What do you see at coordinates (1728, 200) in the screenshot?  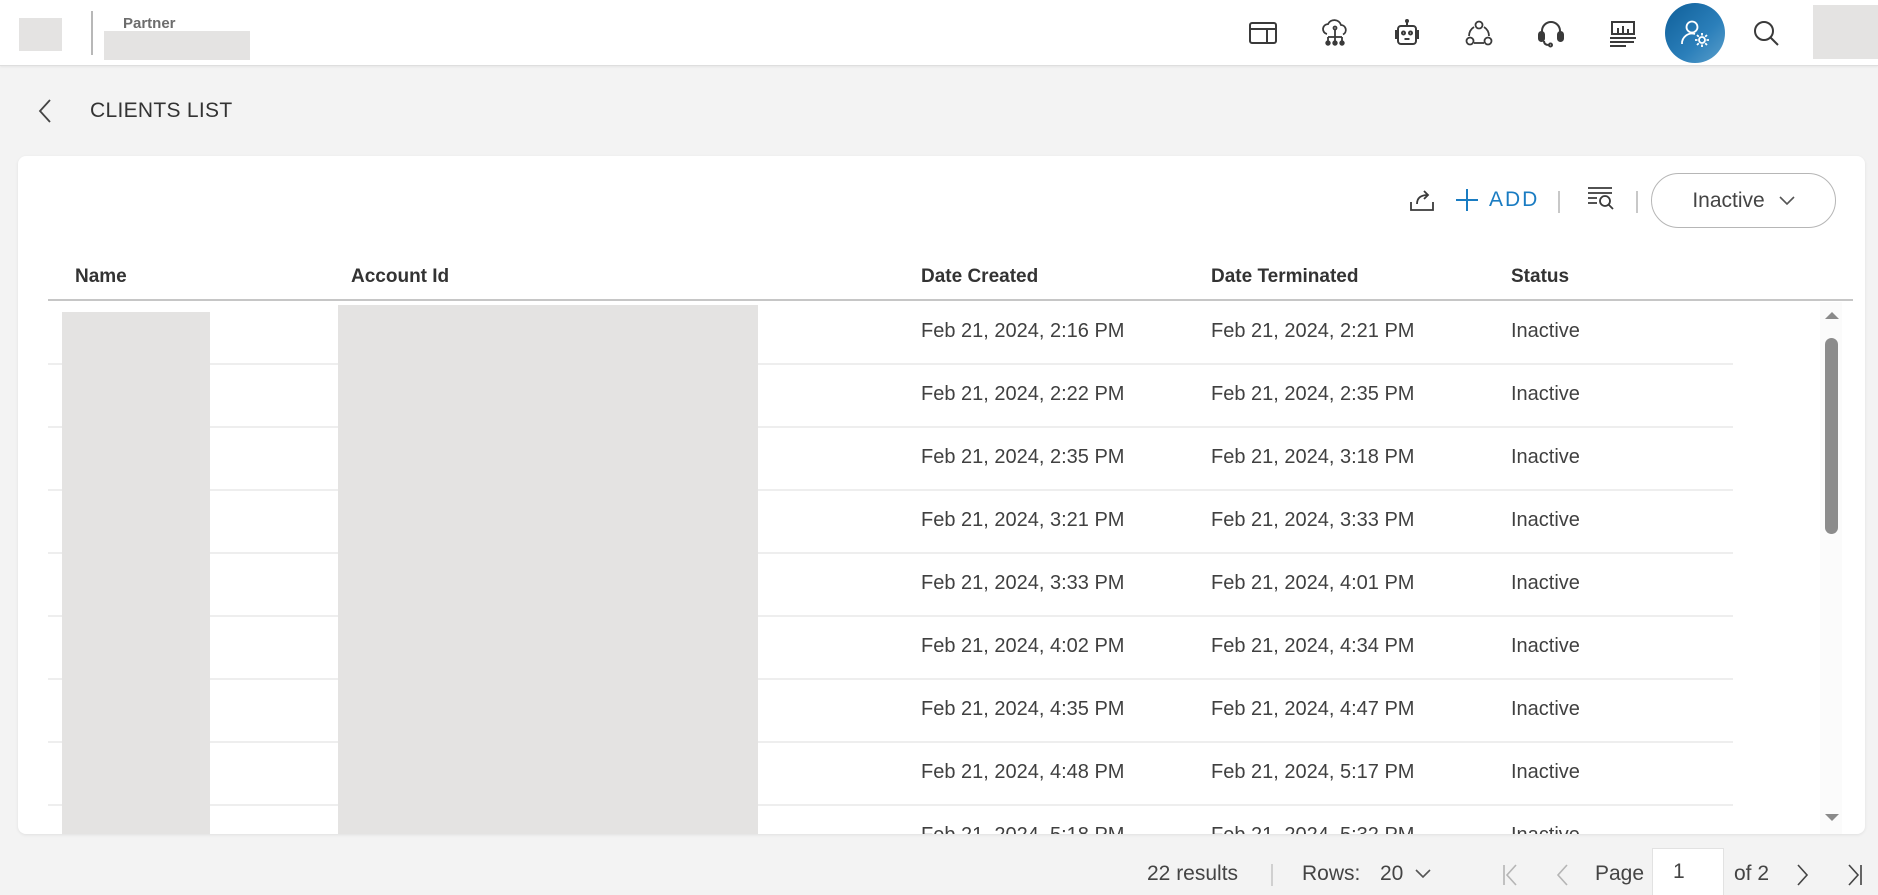 I see `status-filter-value: Inactive` at bounding box center [1728, 200].